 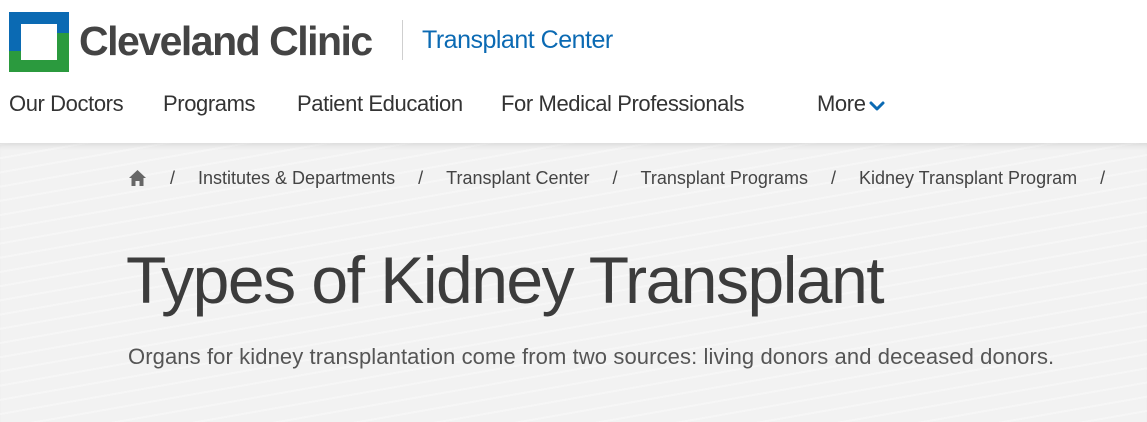 What do you see at coordinates (623, 104) in the screenshot?
I see `nav-item-for-medical-professionals: For Medical Professionals` at bounding box center [623, 104].